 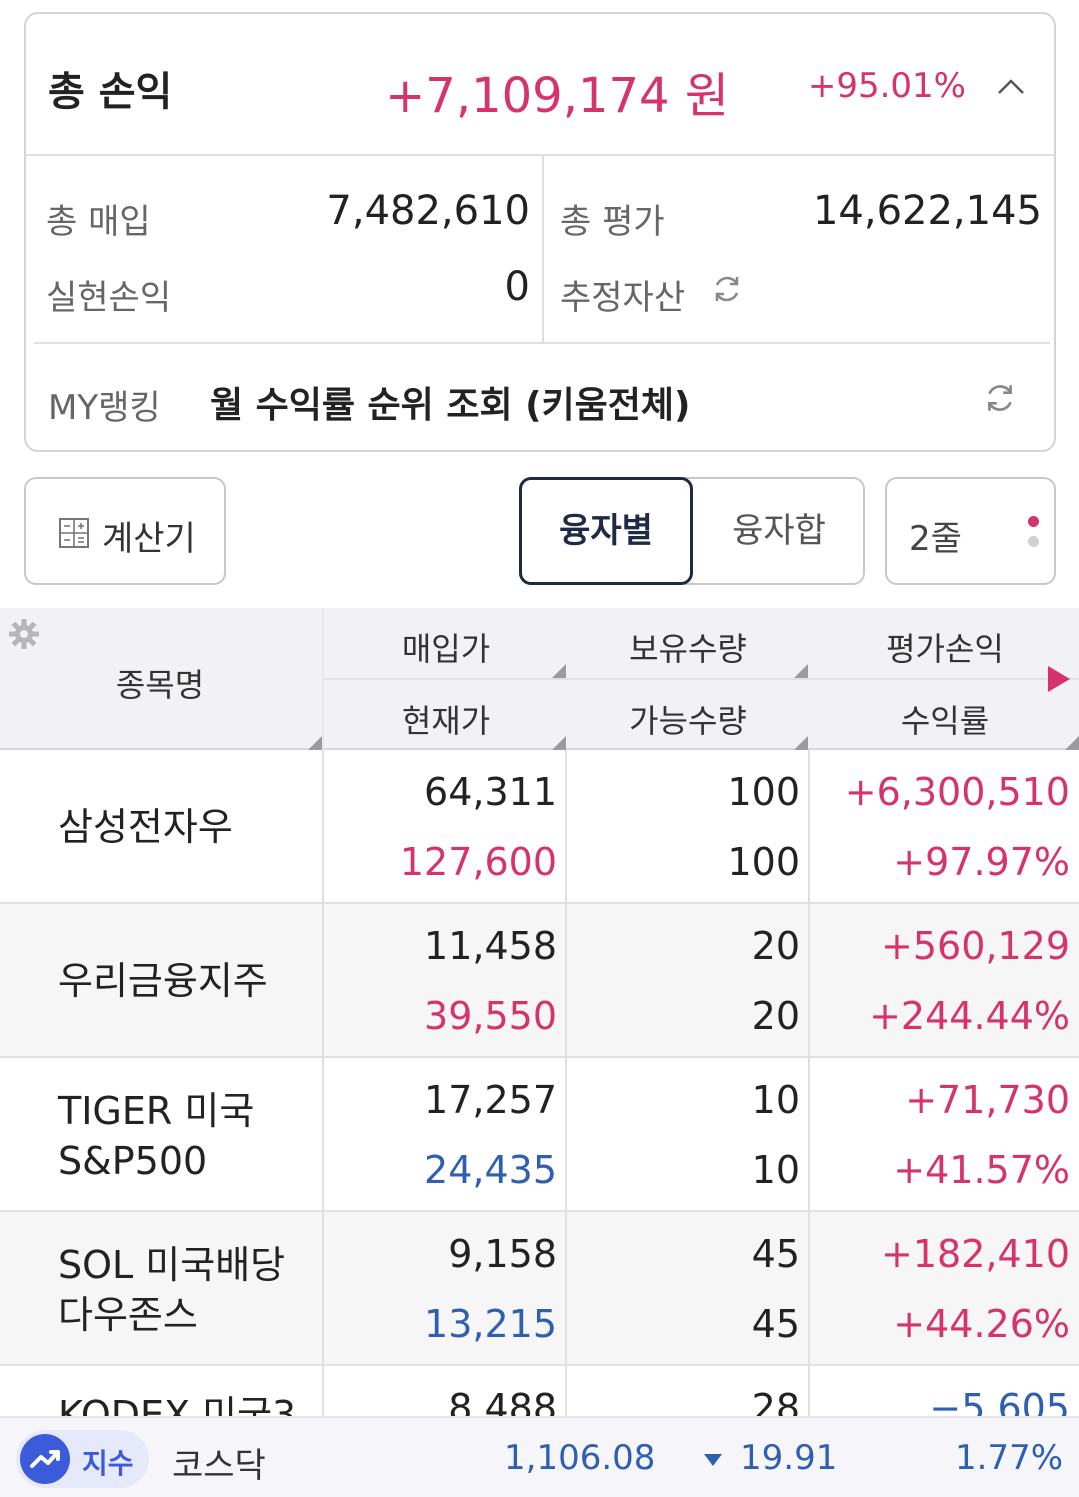 I want to click on return-rate: +97.97%, so click(x=981, y=862).